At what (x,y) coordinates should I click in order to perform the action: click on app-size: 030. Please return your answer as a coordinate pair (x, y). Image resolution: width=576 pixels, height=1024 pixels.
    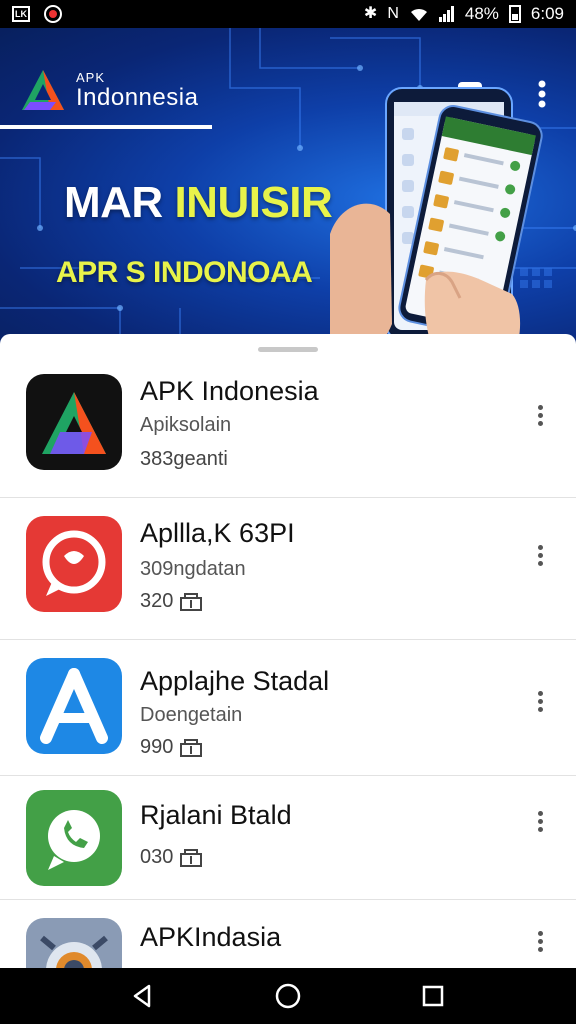
    Looking at the image, I should click on (157, 857).